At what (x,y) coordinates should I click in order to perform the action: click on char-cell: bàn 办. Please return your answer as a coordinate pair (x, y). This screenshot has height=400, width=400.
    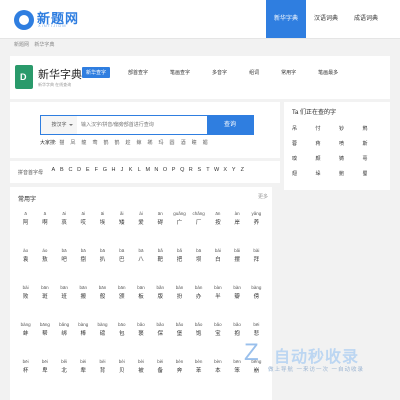
    Looking at the image, I should click on (198, 294).